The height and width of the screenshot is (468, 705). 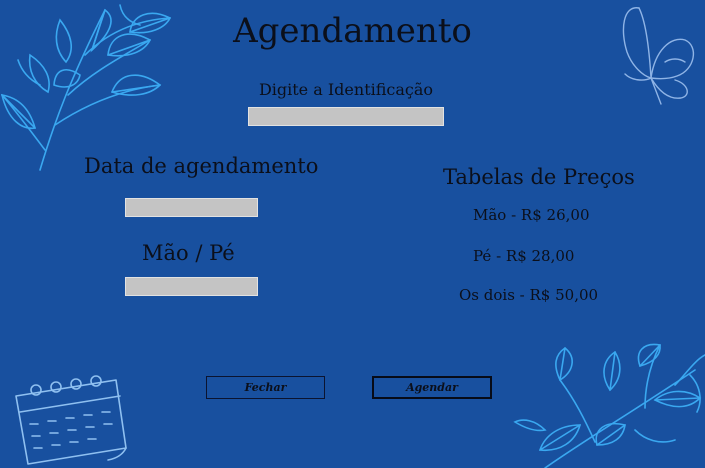 What do you see at coordinates (609, 405) in the screenshot?
I see `leaf-branch-icon` at bounding box center [609, 405].